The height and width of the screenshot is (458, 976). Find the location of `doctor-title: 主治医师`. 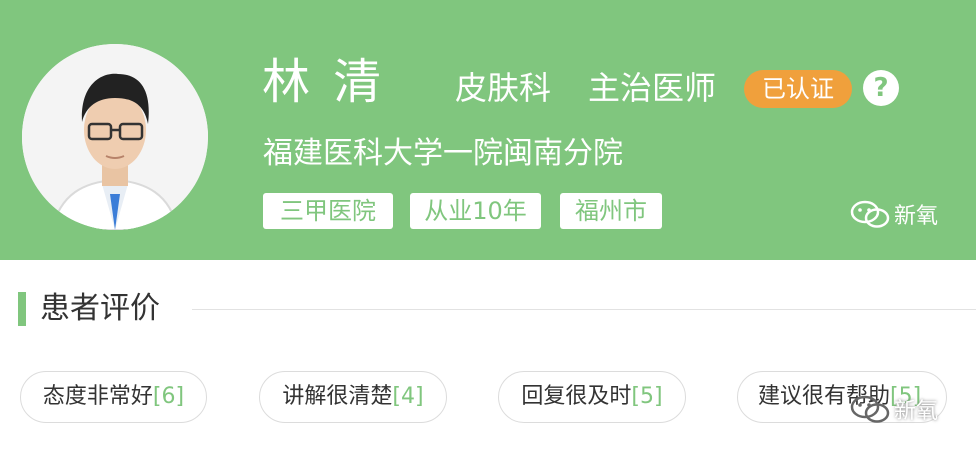

doctor-title: 主治医师 is located at coordinates (652, 88).